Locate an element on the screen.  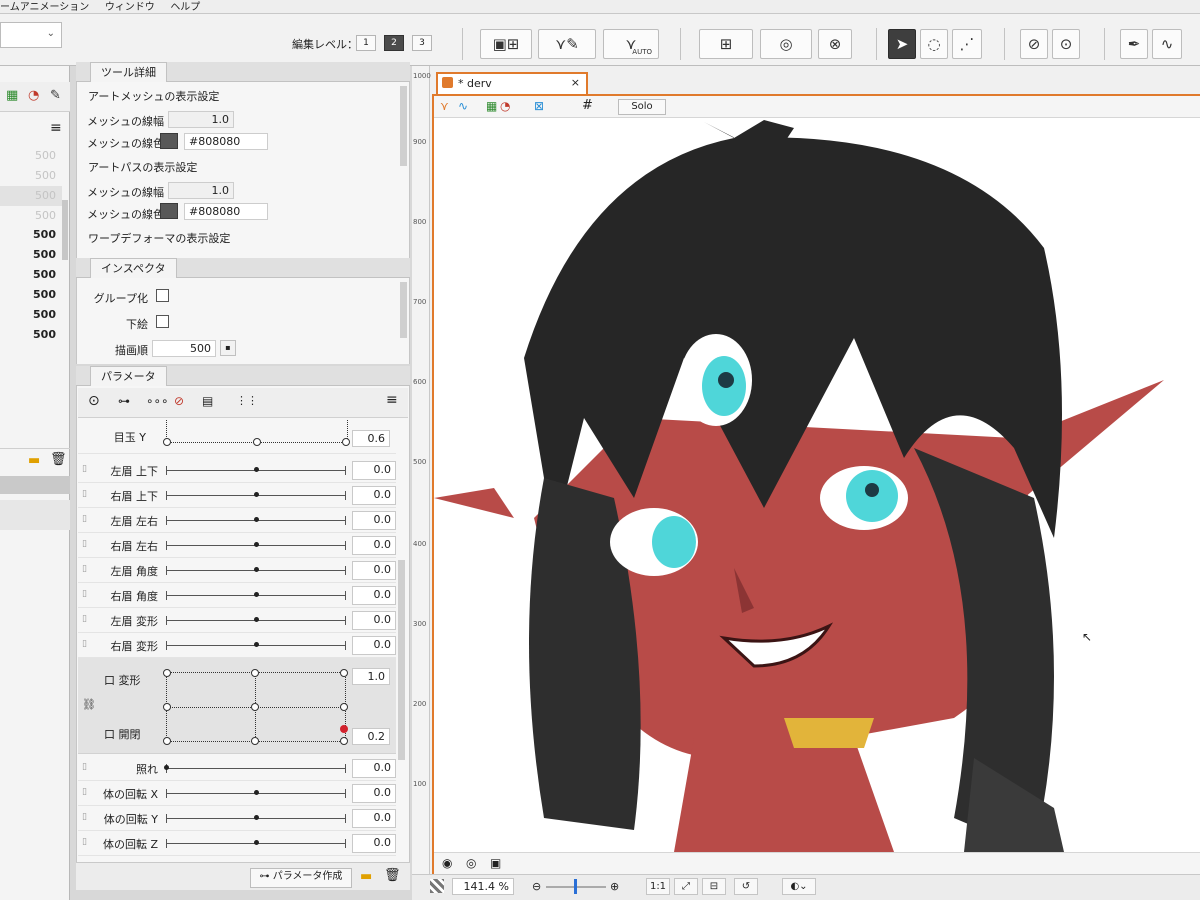
parameter-row: ▯ 左眉 上下 0.0 is located at coordinates (237, 470).